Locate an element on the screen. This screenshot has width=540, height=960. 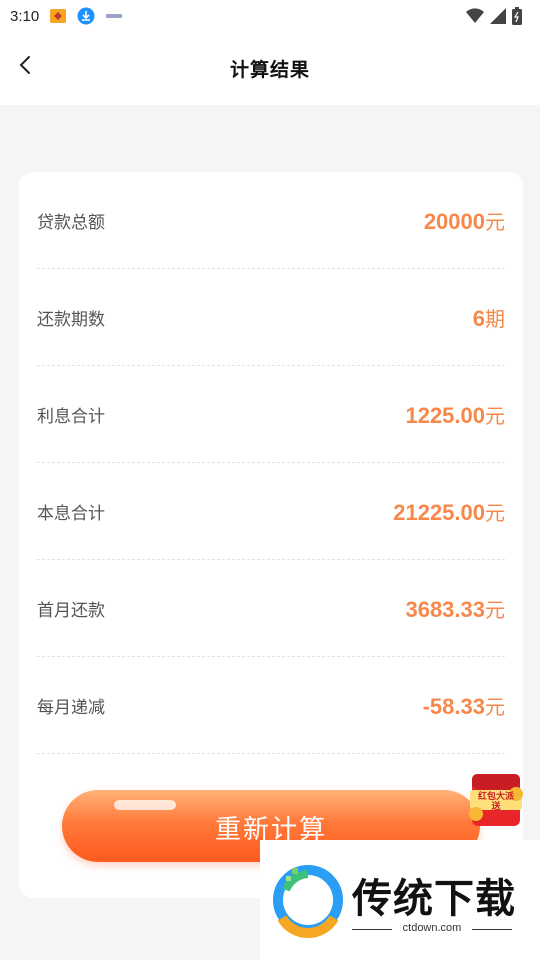
result-label: 本息合计 is located at coordinates (71, 513).